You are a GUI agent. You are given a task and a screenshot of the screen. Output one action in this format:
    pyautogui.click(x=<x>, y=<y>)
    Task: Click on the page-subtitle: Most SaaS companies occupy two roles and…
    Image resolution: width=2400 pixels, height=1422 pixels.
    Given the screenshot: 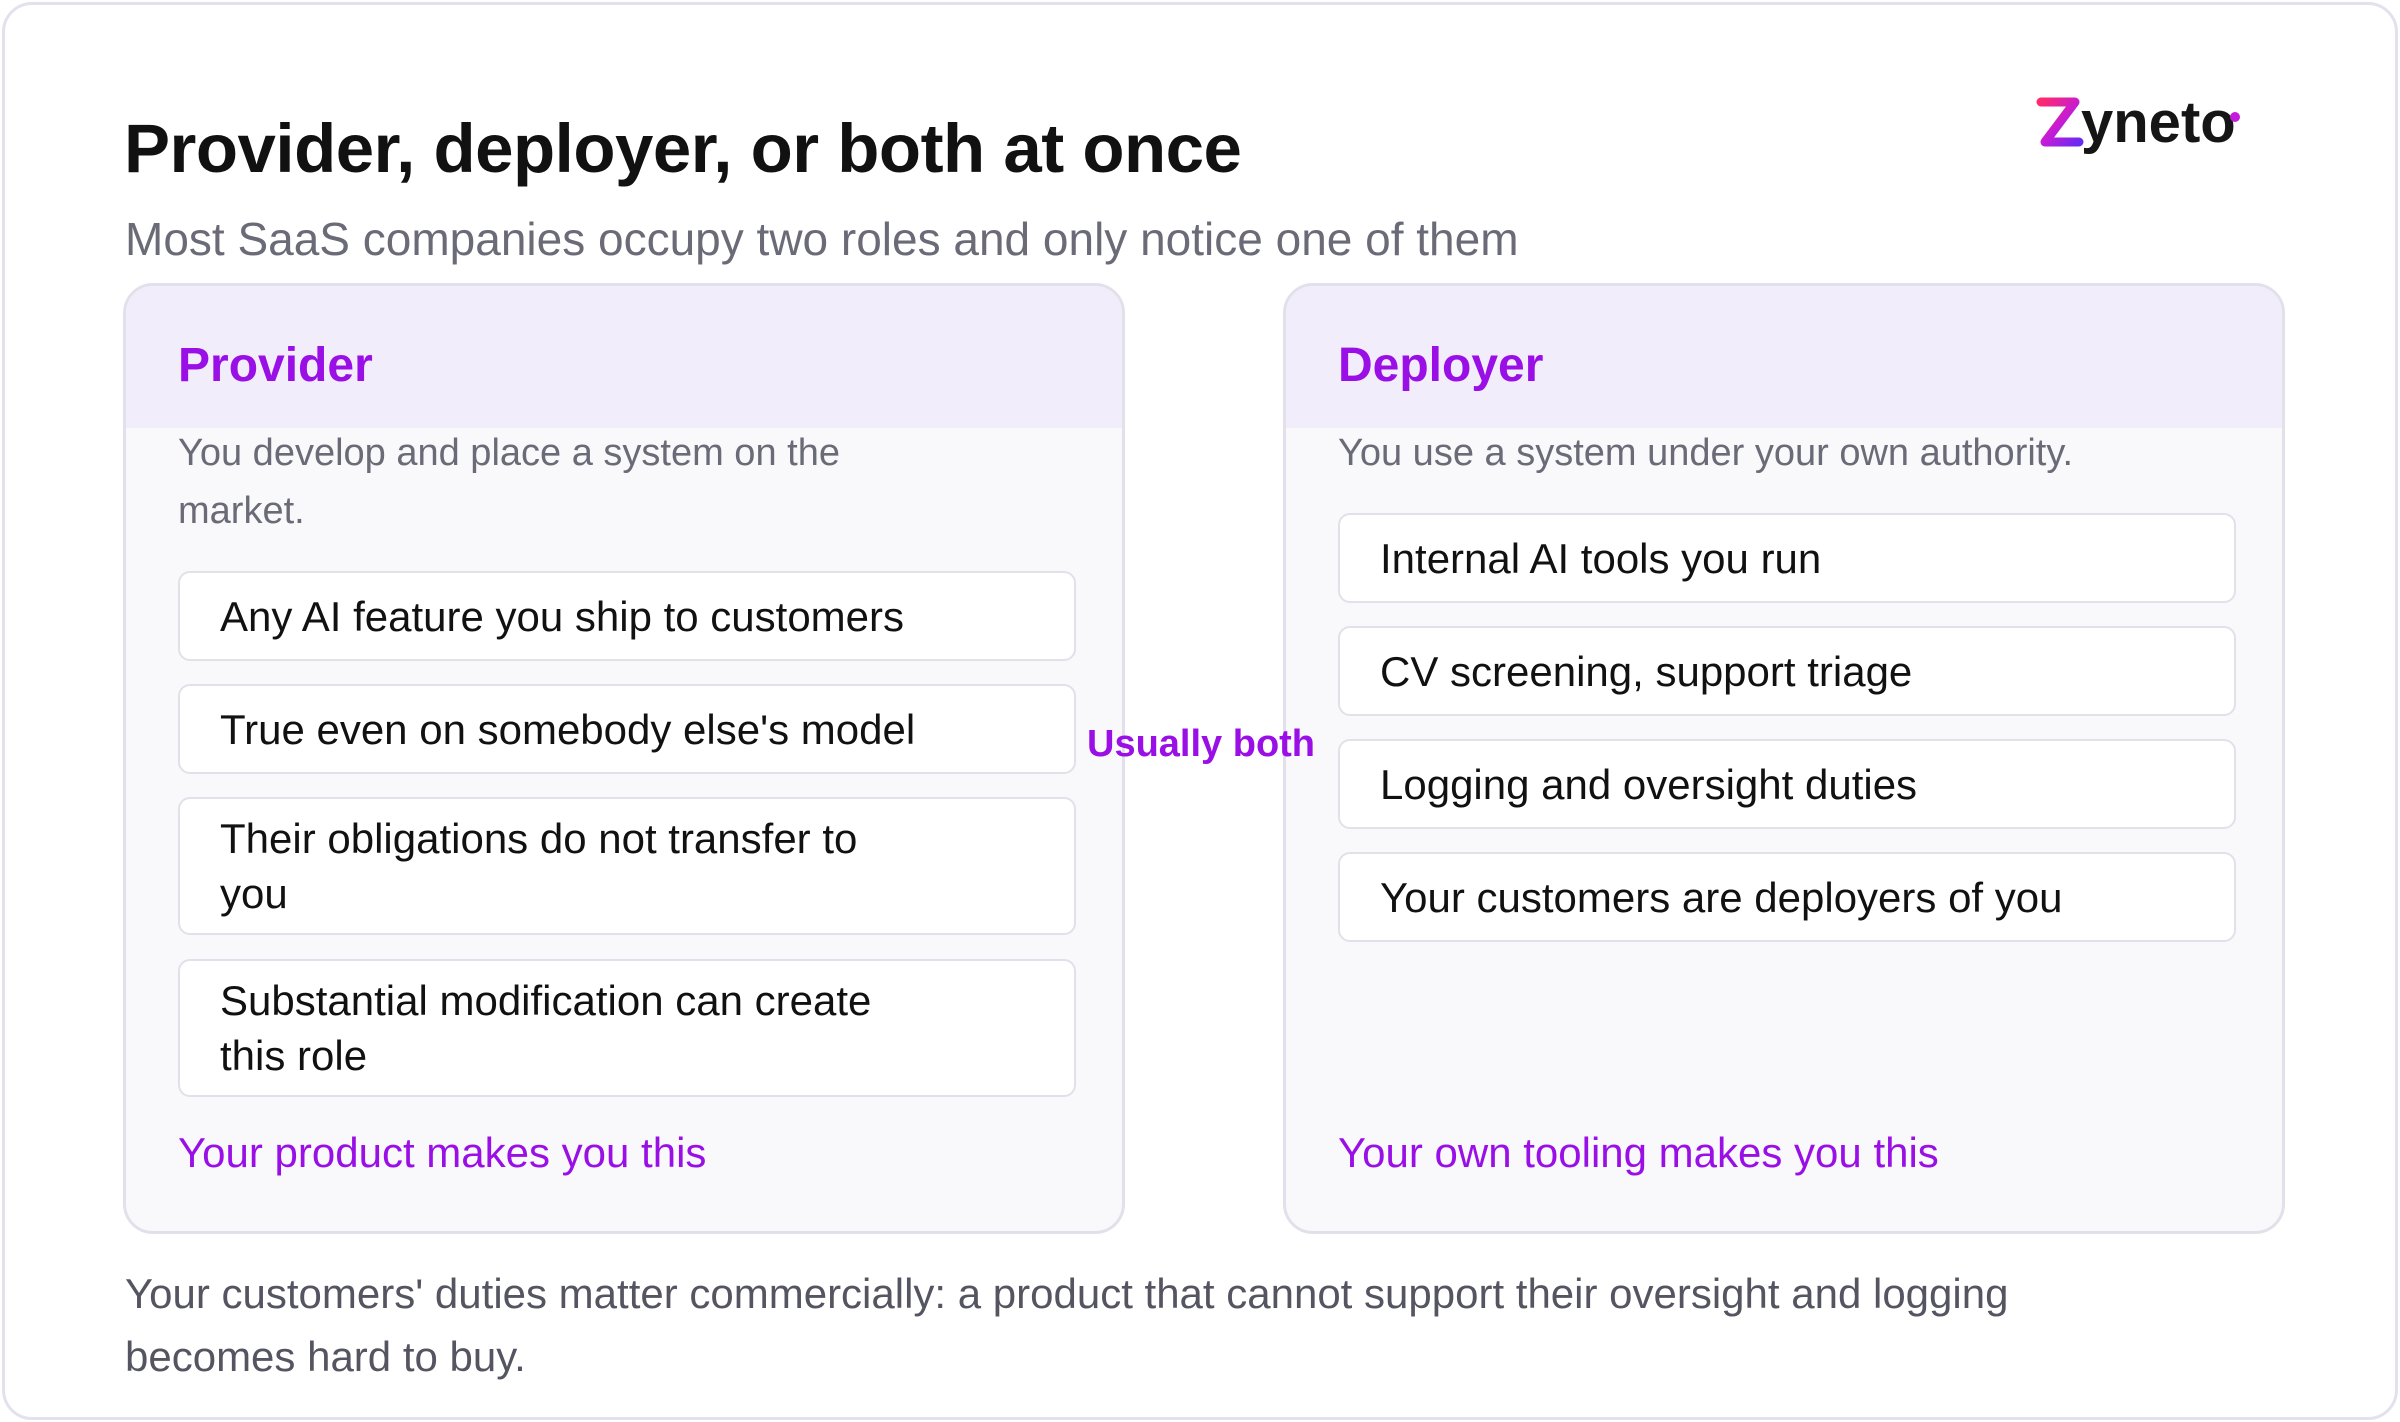 What is the action you would take?
    pyautogui.click(x=822, y=239)
    